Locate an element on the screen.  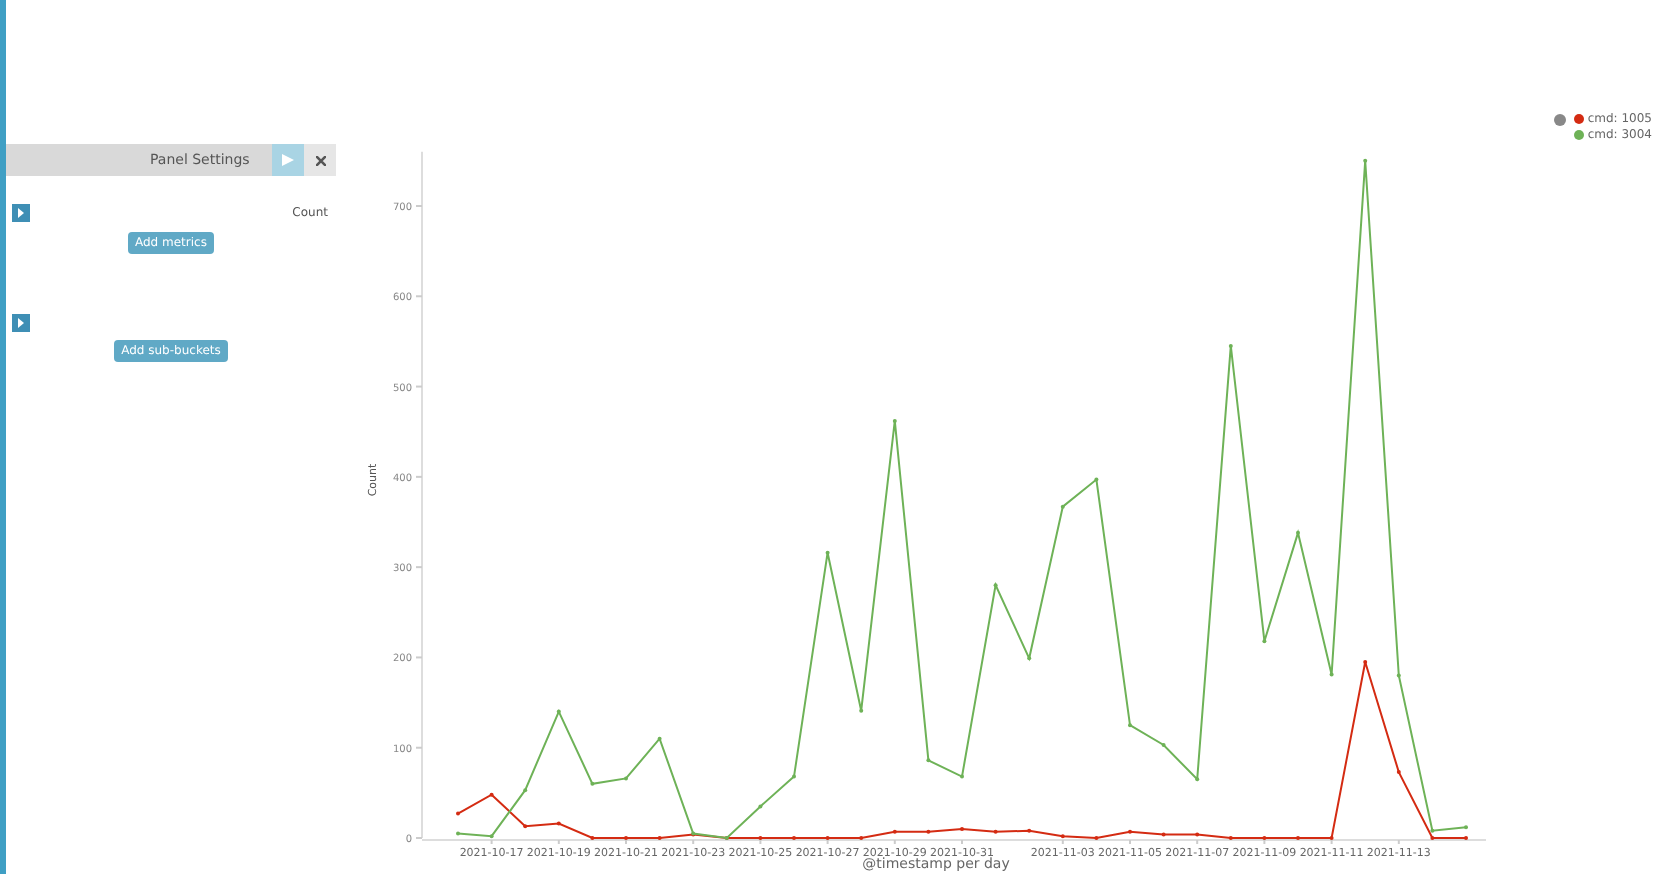
legend-toggle-icon is located at coordinates (1559, 120).